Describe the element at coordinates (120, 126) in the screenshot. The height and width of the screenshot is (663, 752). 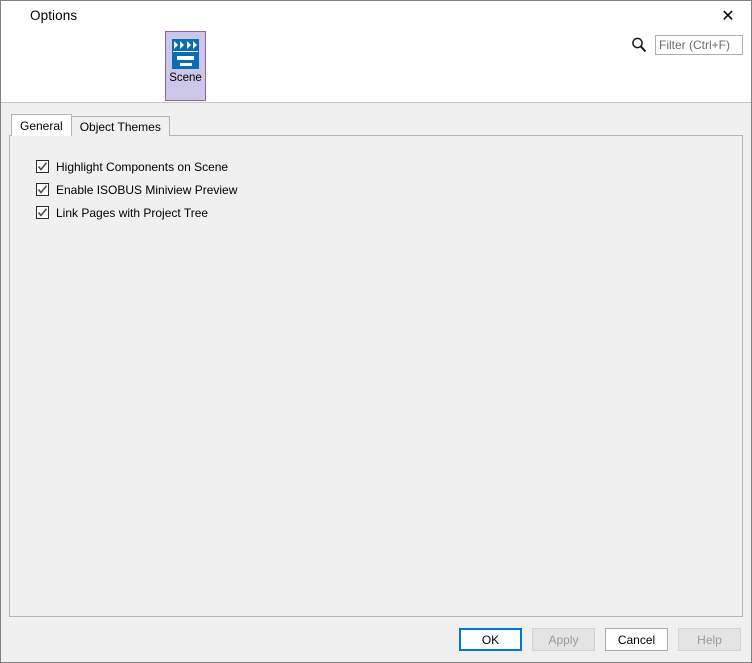
I see `tab-object-themes: Object Themes` at that location.